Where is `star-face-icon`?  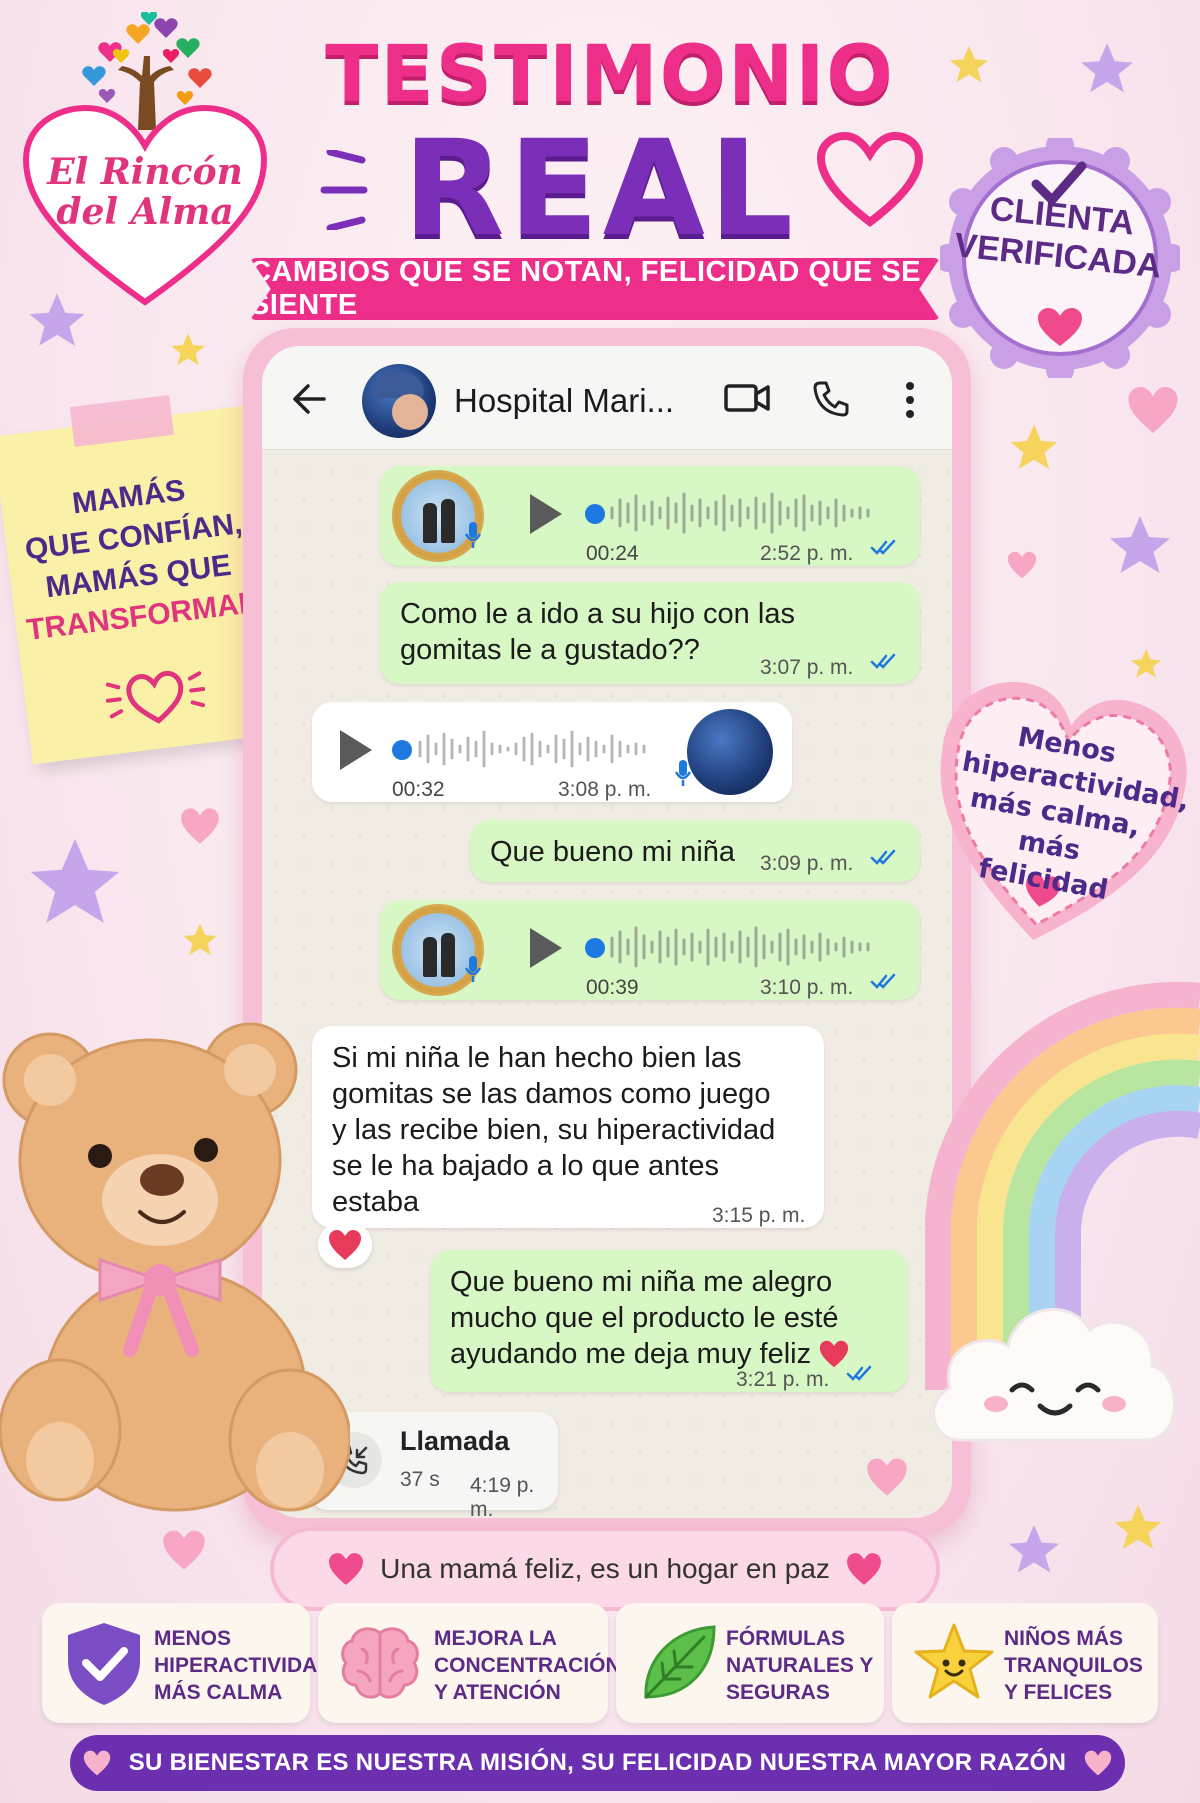 star-face-icon is located at coordinates (954, 1661).